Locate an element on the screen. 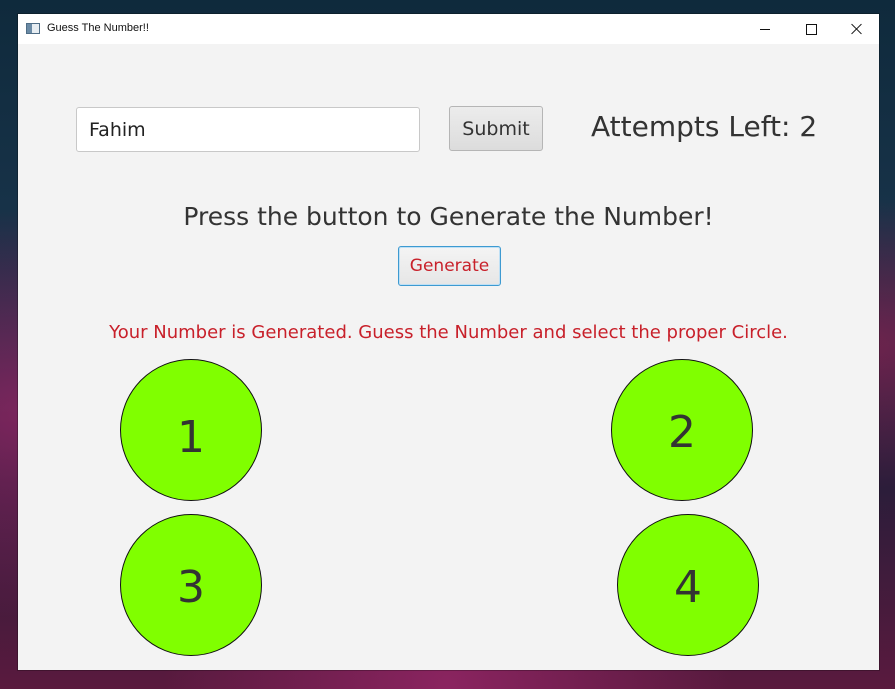  close-button is located at coordinates (856, 29).